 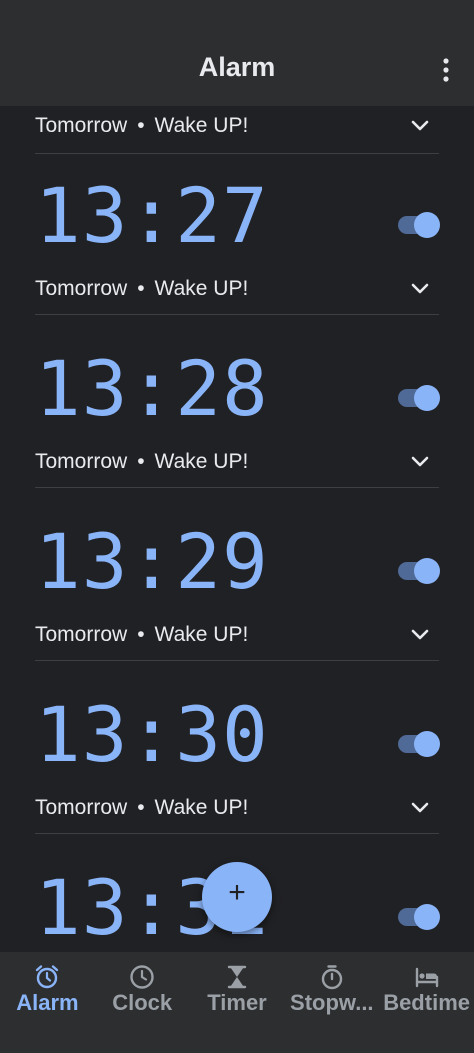 I want to click on nav-label: Clock, so click(x=142, y=1002).